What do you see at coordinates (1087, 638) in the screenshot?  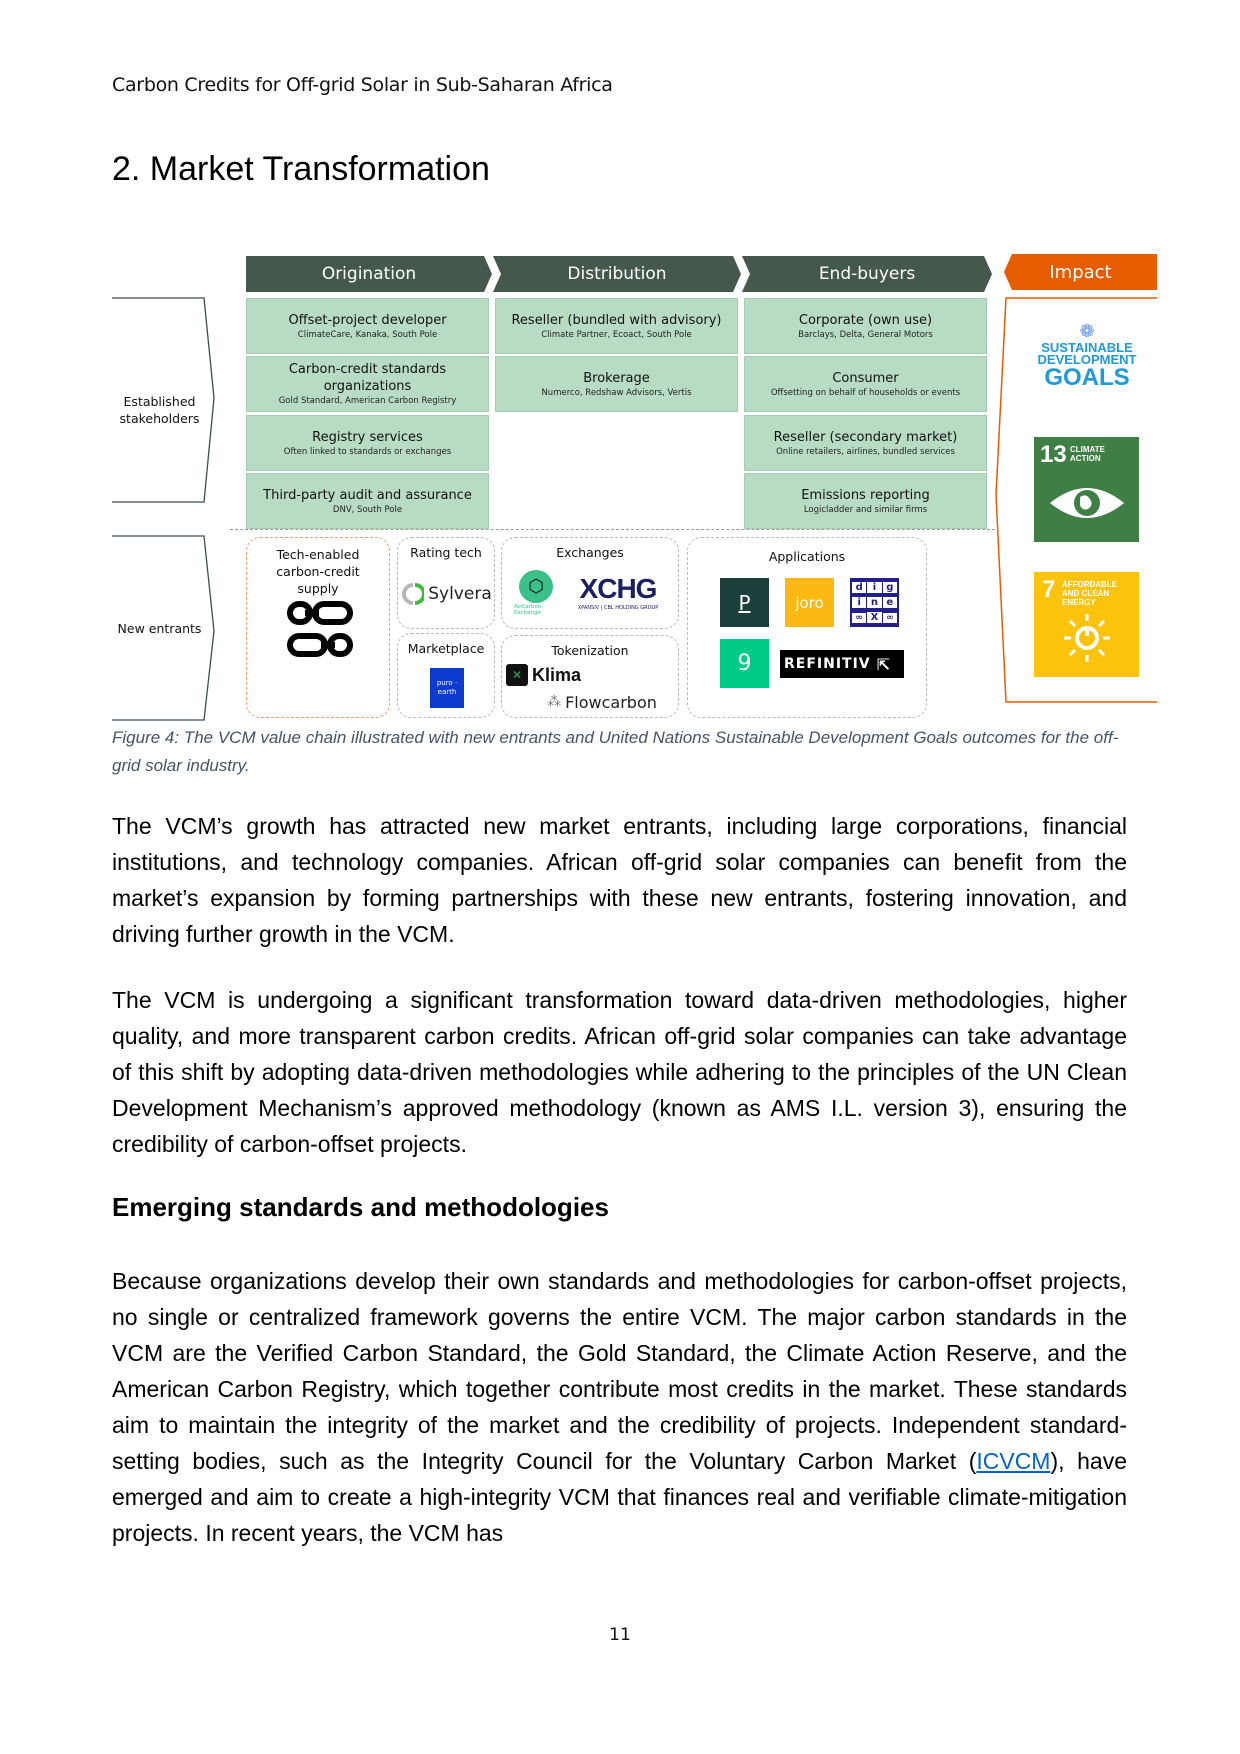 I see `sun-power-icon` at bounding box center [1087, 638].